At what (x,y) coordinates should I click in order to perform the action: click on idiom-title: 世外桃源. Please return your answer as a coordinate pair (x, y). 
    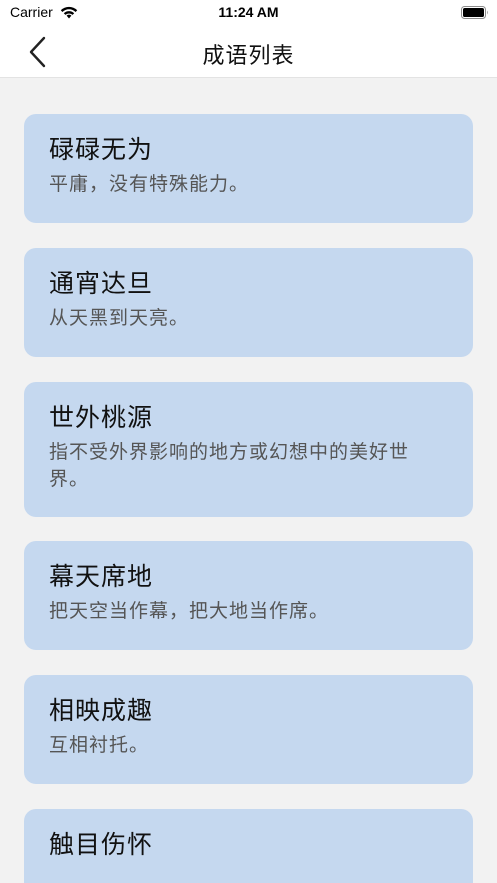
    Looking at the image, I should click on (101, 417).